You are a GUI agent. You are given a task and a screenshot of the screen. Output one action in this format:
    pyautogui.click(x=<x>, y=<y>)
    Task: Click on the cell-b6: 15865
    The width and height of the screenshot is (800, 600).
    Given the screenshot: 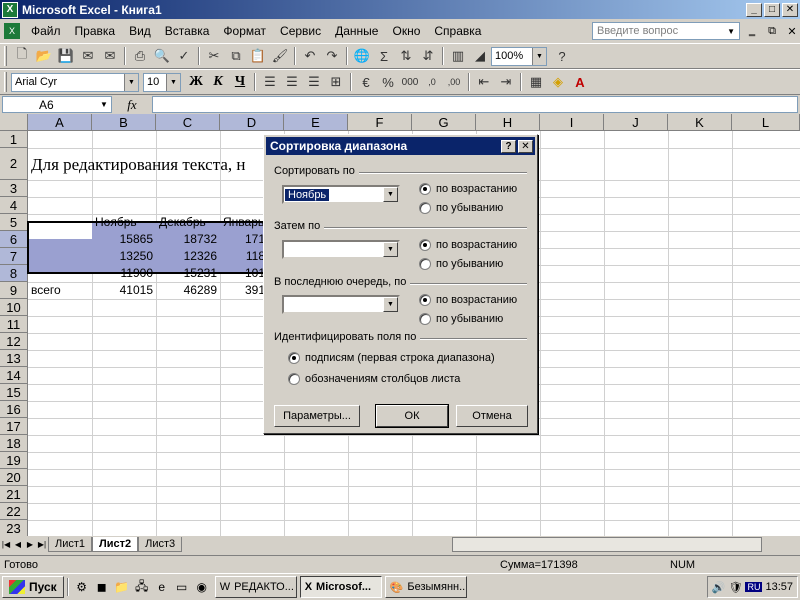 What is the action you would take?
    pyautogui.click(x=124, y=239)
    